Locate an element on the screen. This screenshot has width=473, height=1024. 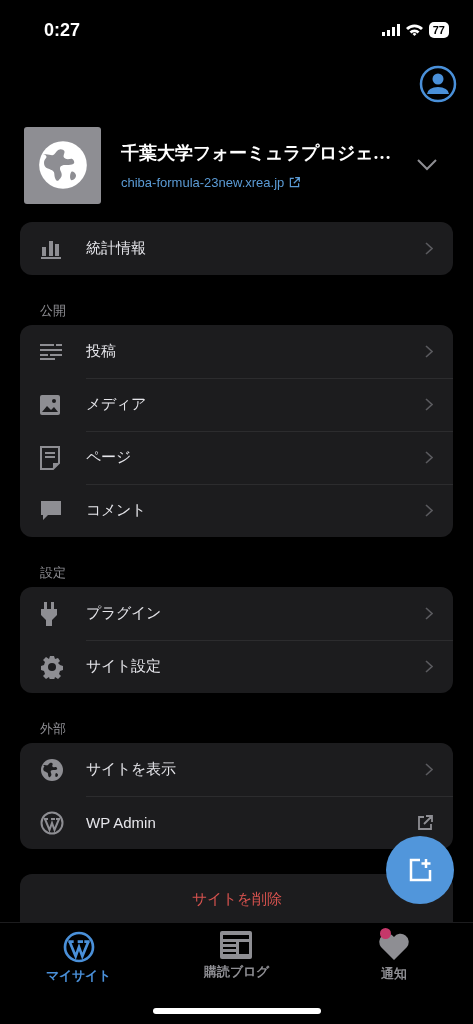
menu-item: ページ is located at coordinates (236, 457).